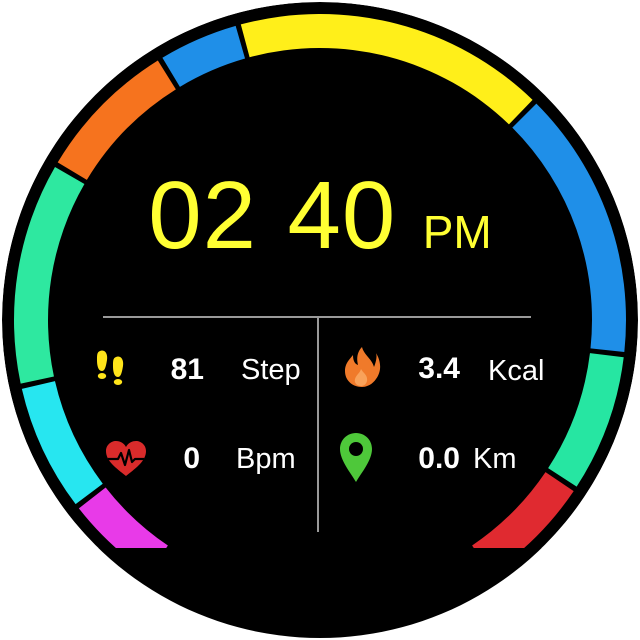  I want to click on distance-value: 0.0, so click(439, 458).